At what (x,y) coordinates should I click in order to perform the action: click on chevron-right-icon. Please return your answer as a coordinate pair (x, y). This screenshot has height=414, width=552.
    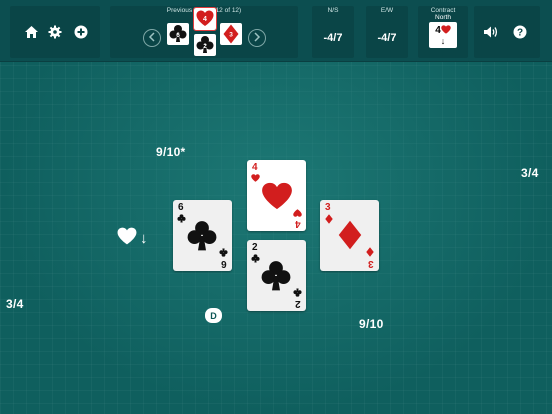
    Looking at the image, I should click on (257, 38).